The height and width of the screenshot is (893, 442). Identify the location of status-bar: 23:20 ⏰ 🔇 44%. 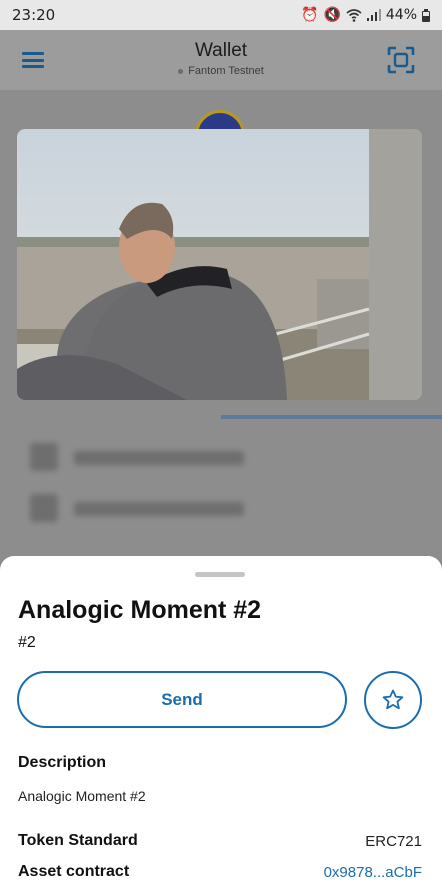
(221, 15).